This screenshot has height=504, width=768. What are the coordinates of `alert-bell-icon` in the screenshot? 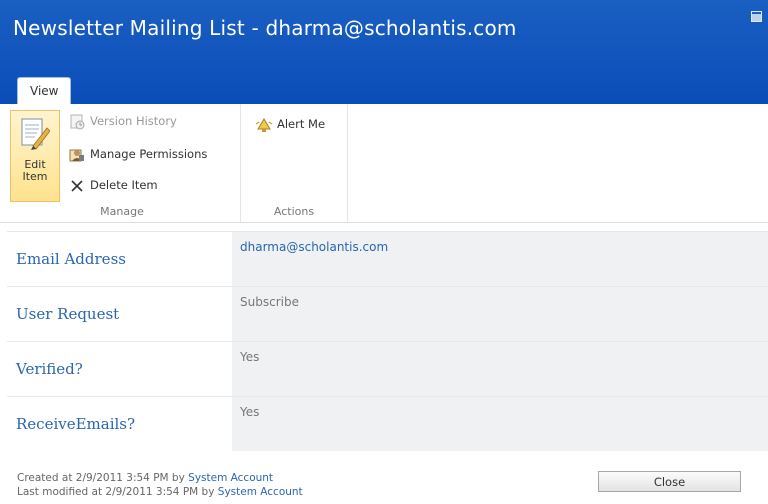 It's located at (264, 125).